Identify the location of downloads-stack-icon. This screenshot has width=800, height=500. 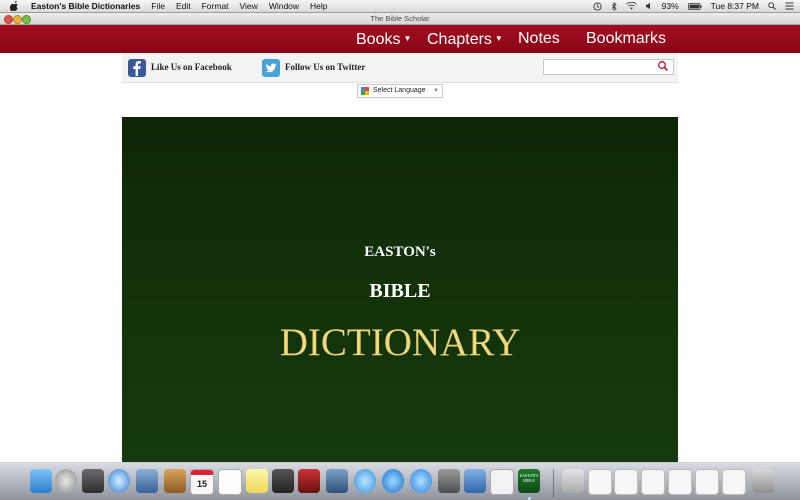
(573, 481).